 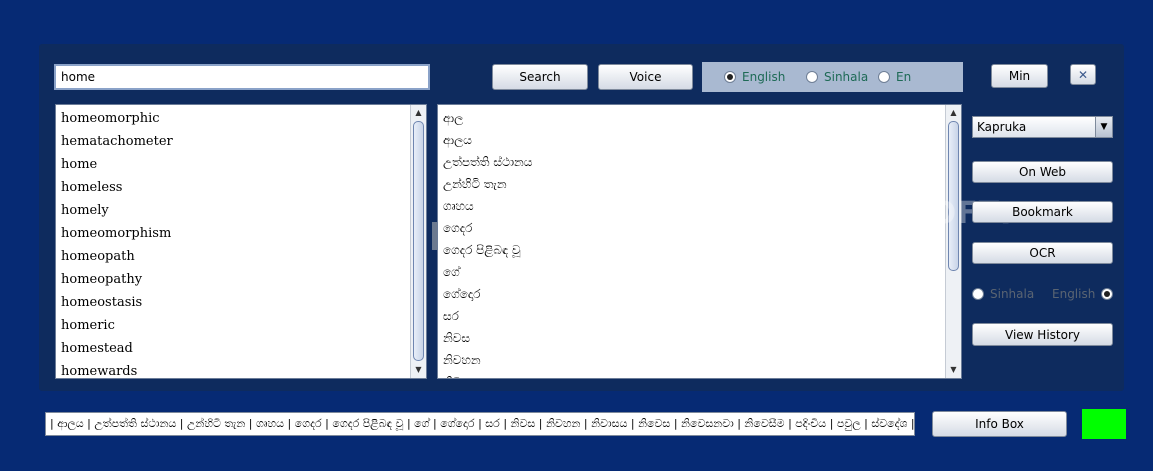 What do you see at coordinates (1002, 127) in the screenshot?
I see `dropdown-value: Kapruka` at bounding box center [1002, 127].